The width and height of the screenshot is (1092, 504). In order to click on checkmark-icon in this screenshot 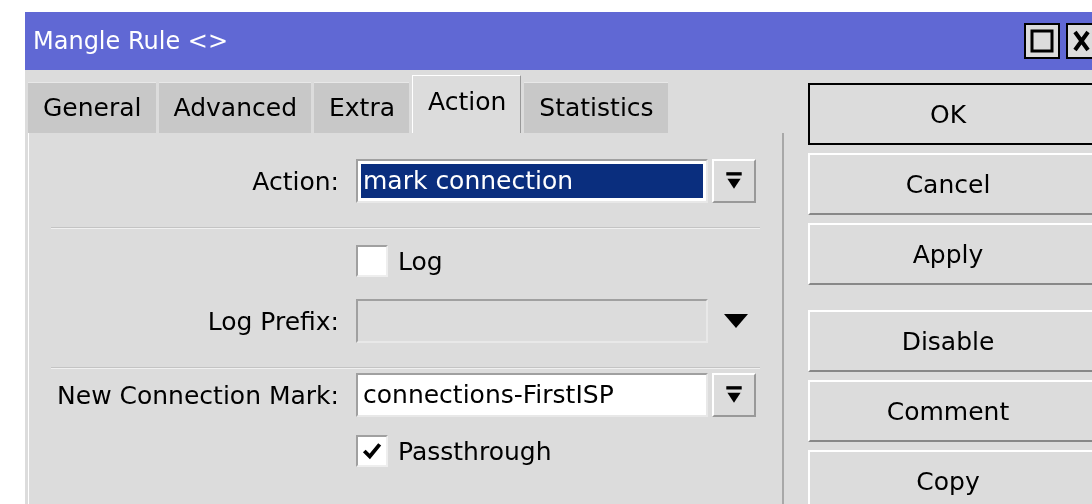, I will do `click(372, 451)`.